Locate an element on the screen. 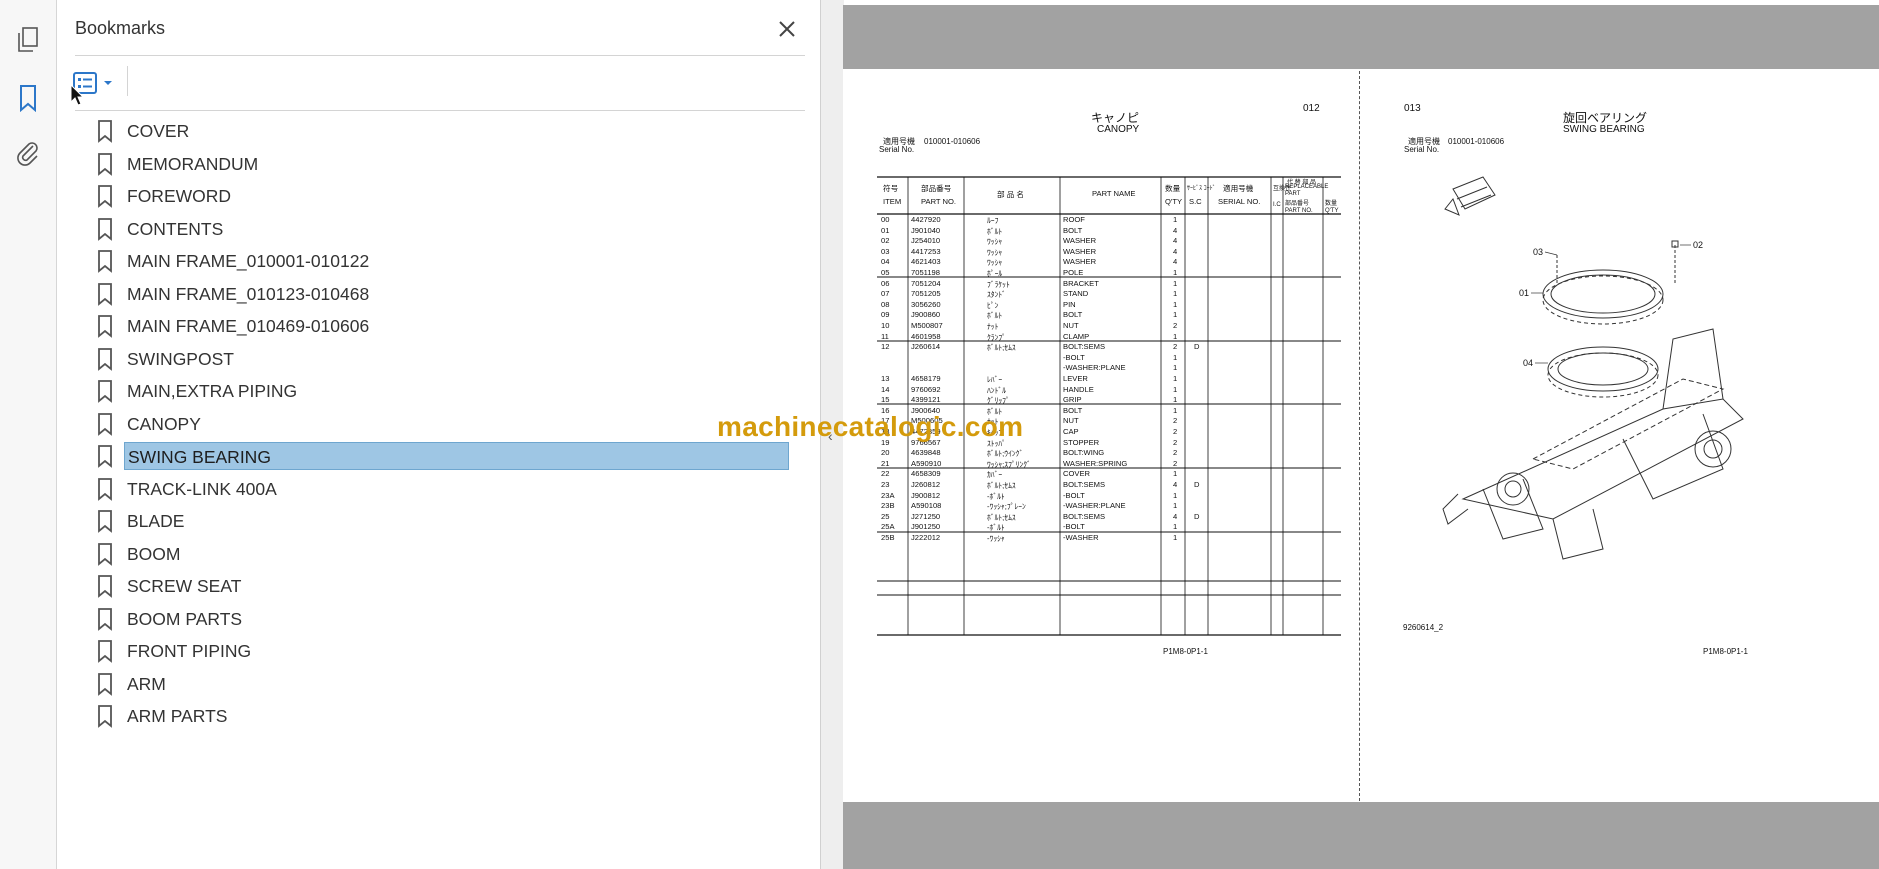 This screenshot has height=869, width=1879. bookmark-item: CONTENTS is located at coordinates (437, 229).